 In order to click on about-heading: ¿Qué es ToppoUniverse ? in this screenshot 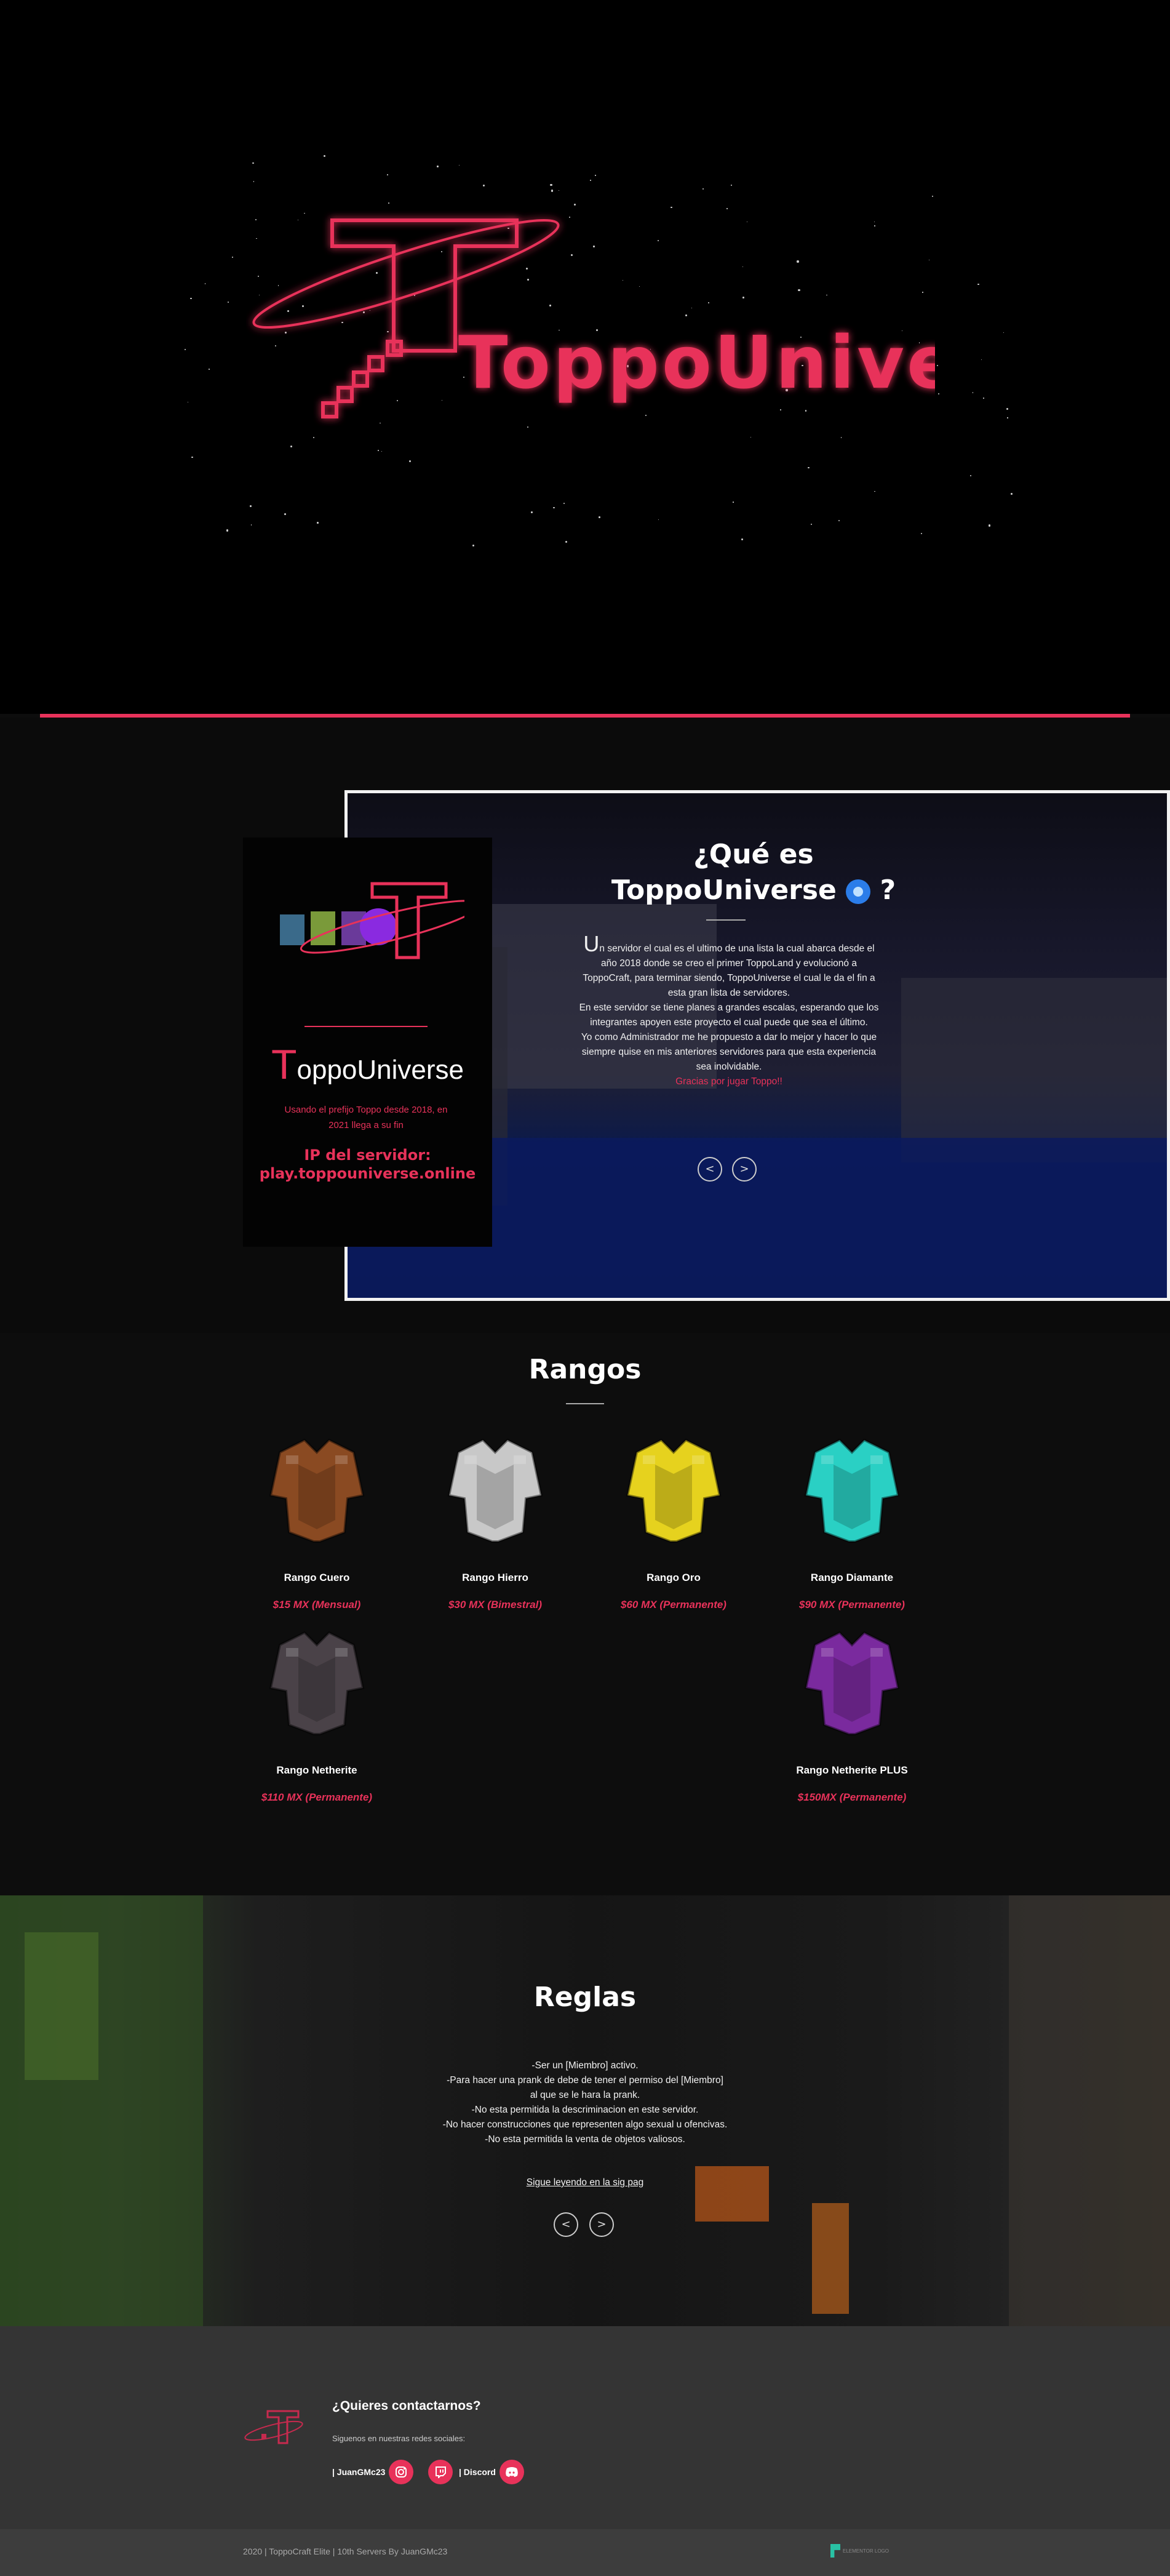, I will do `click(753, 872)`.